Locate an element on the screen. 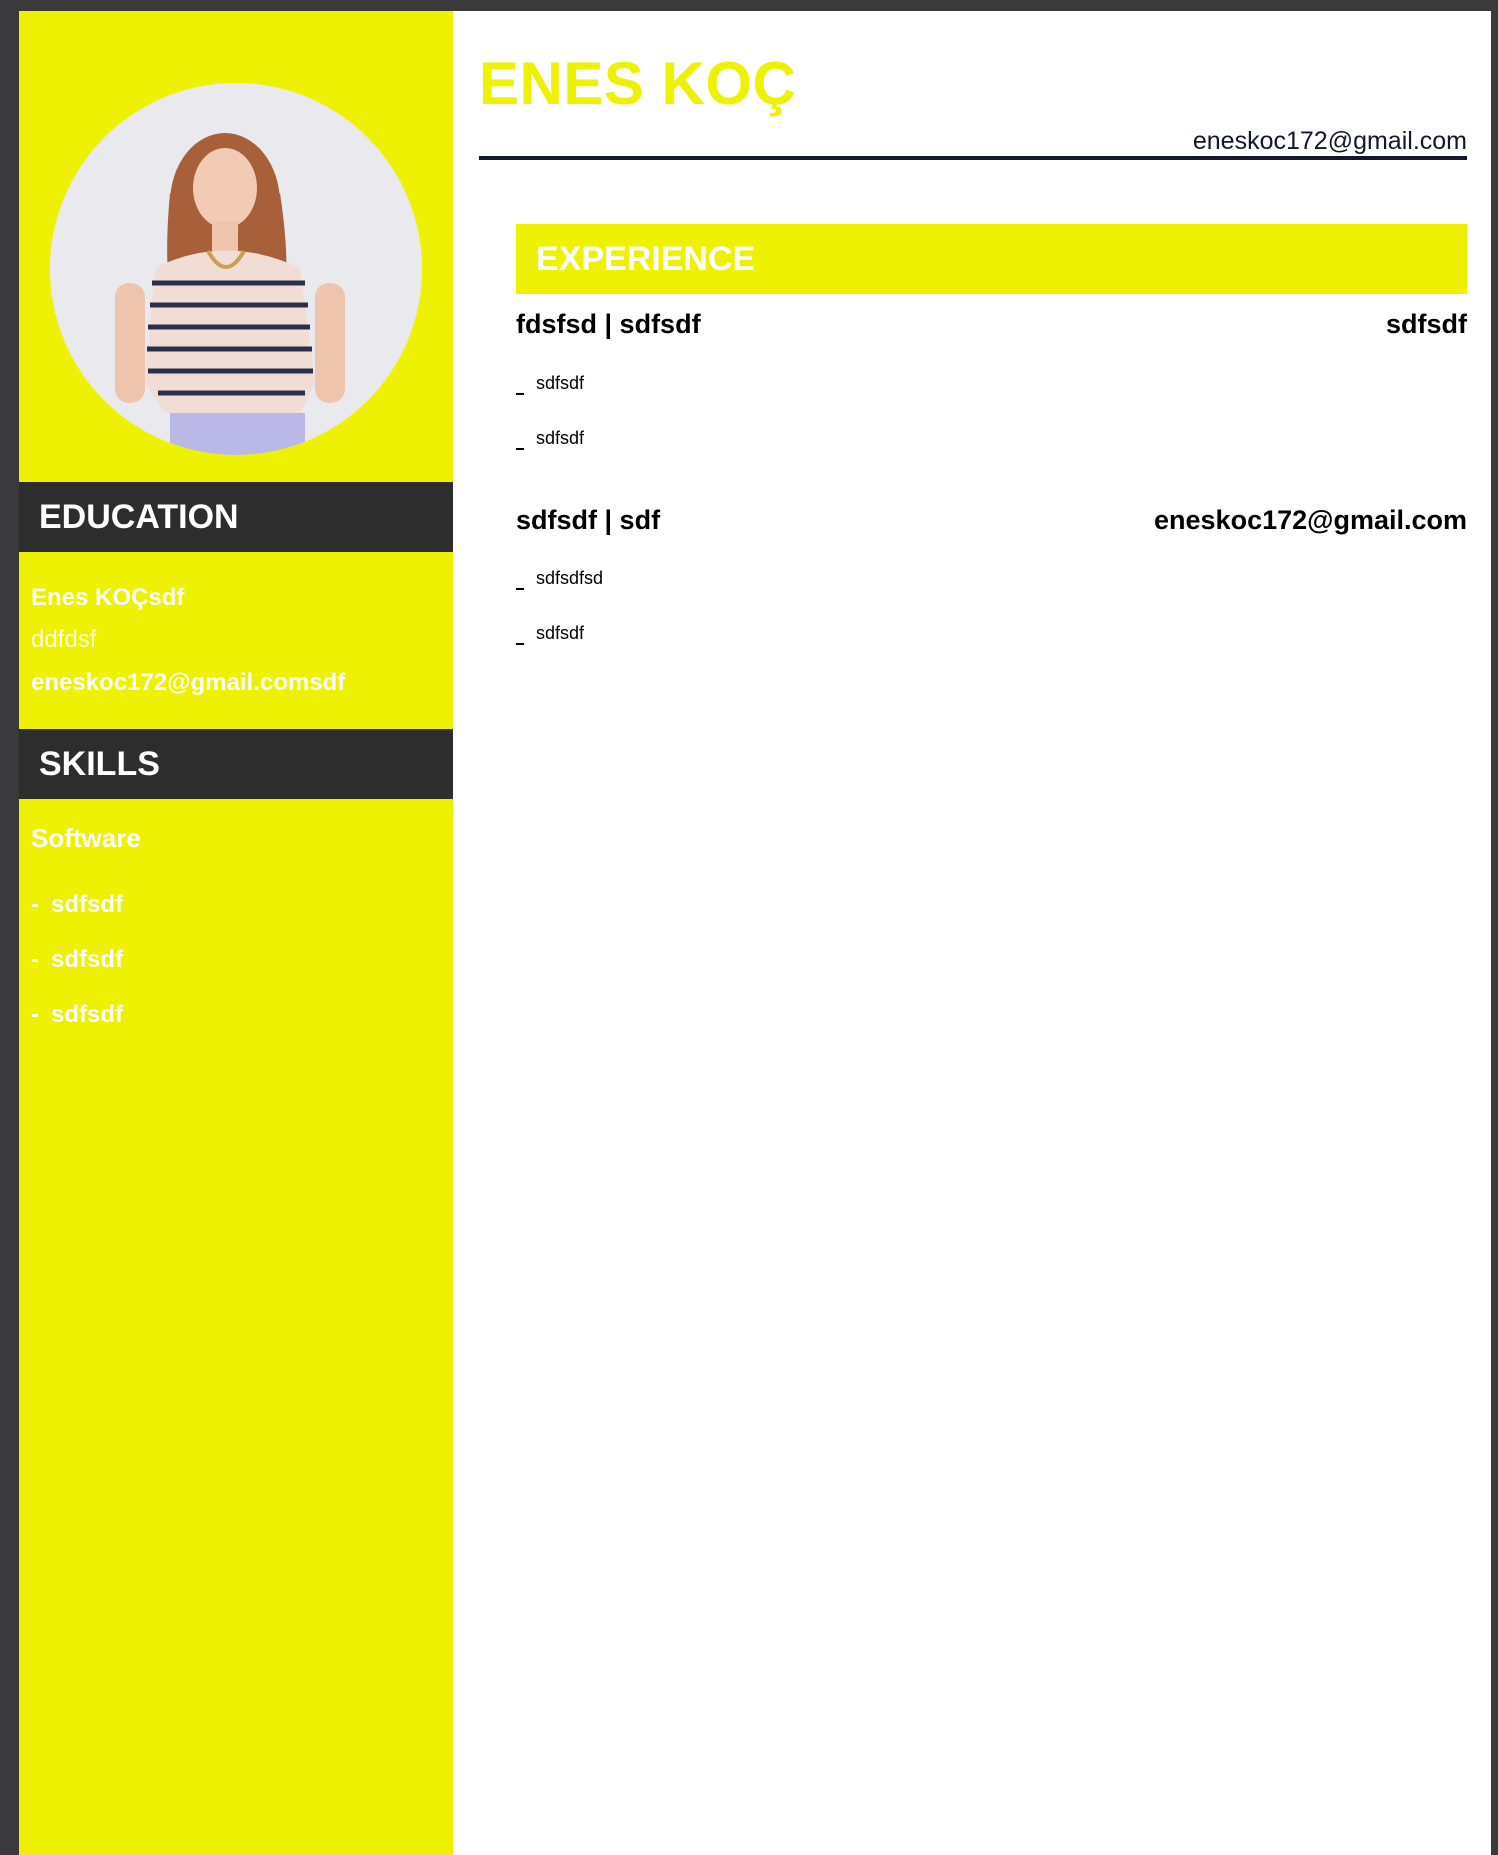 This screenshot has height=1855, width=1498. job-right-text: sdfsdf is located at coordinates (1426, 324).